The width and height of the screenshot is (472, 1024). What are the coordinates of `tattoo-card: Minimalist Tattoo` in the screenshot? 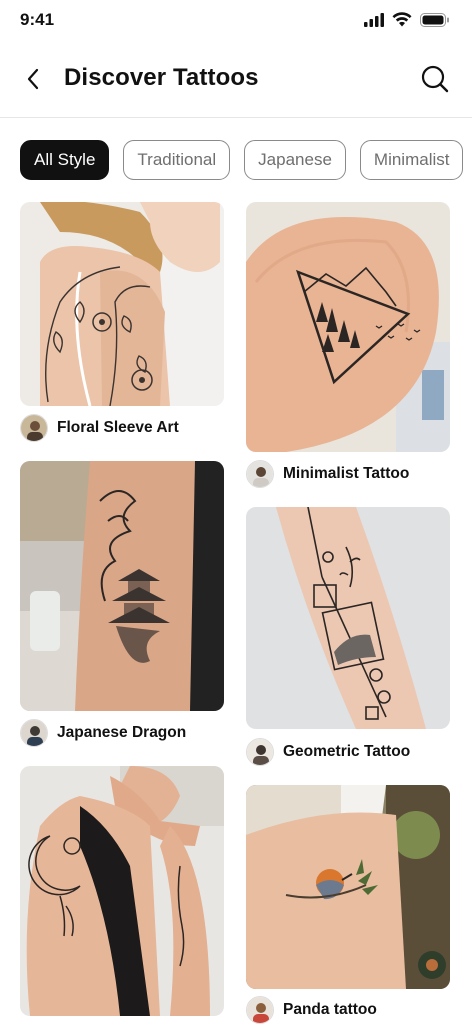 It's located at (348, 347).